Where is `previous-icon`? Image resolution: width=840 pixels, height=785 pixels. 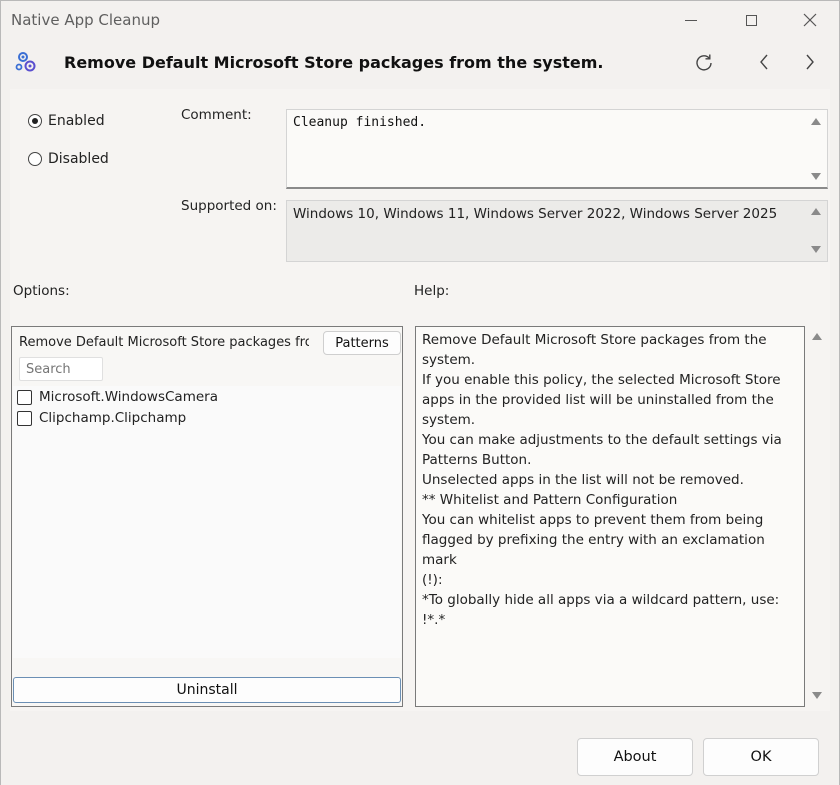
previous-icon is located at coordinates (764, 62).